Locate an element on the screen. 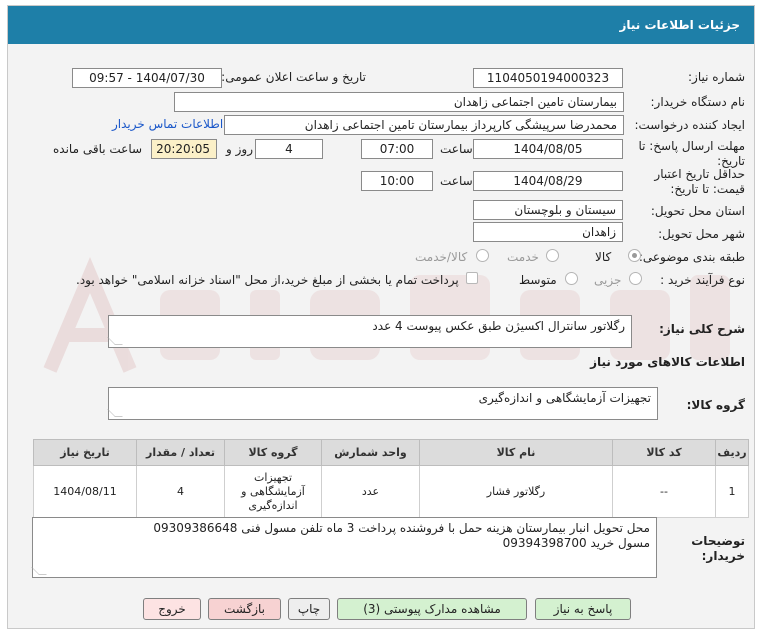  exit-button: خروج is located at coordinates (172, 609).